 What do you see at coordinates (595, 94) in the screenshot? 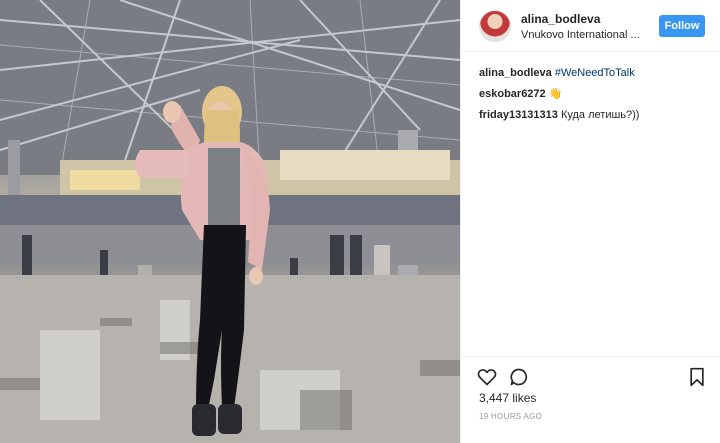
I see `list-item: eskobar6272 👋` at bounding box center [595, 94].